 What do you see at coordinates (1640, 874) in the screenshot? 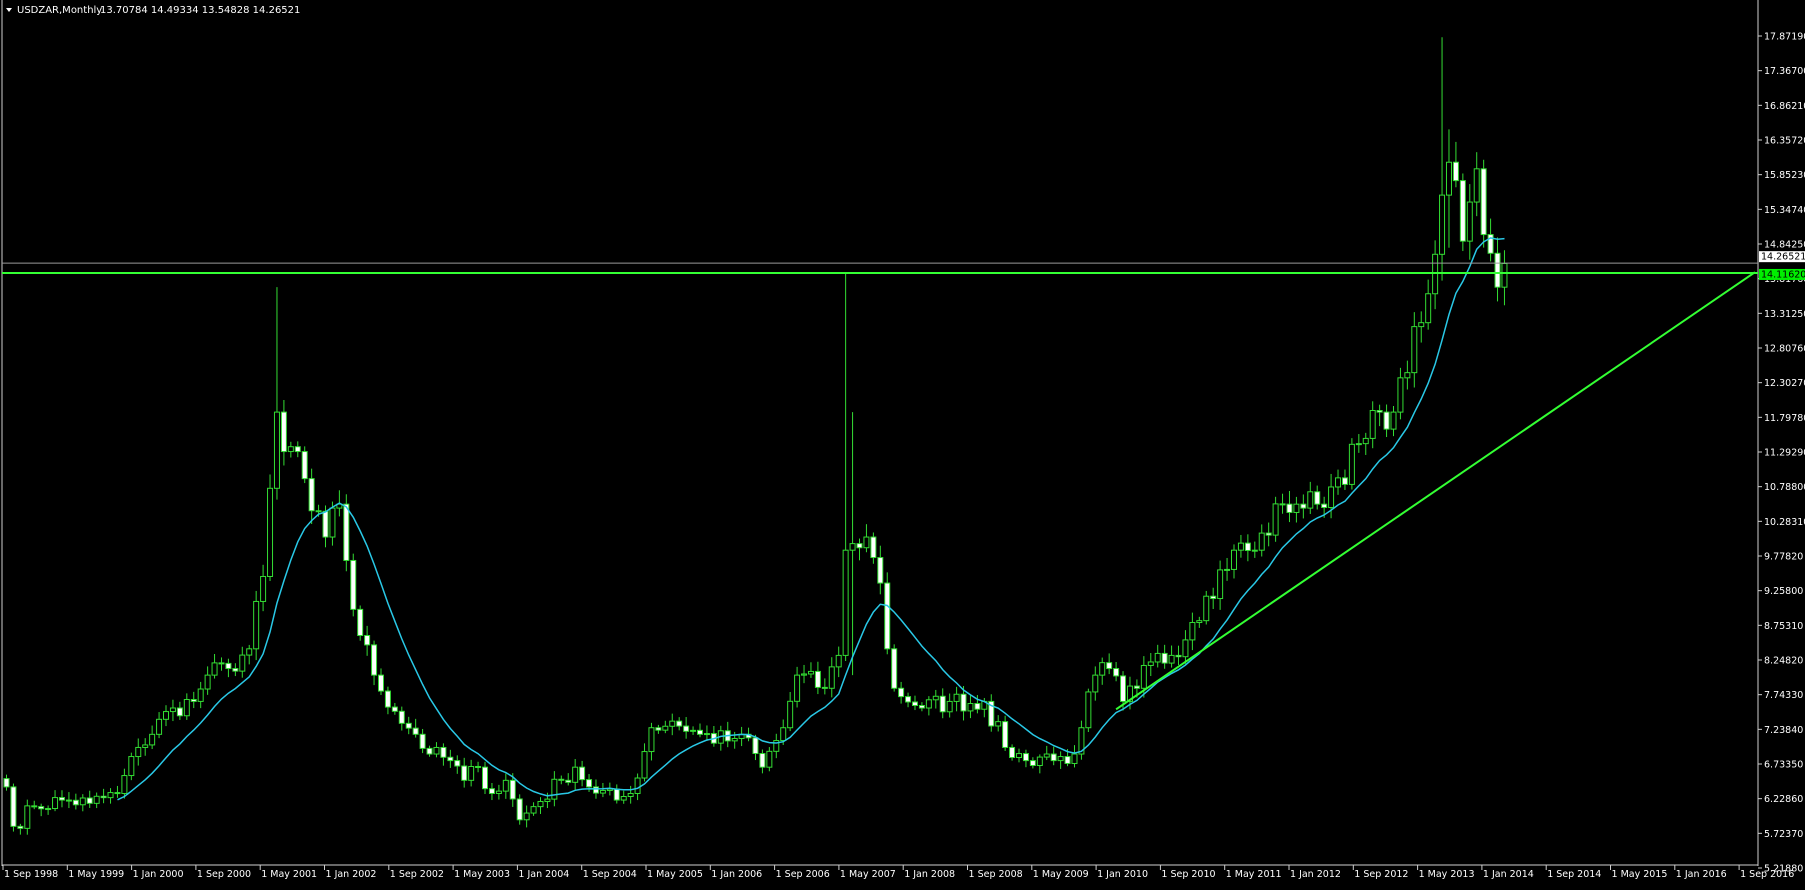
I see `x-tick-label: 1 May 2015` at bounding box center [1640, 874].